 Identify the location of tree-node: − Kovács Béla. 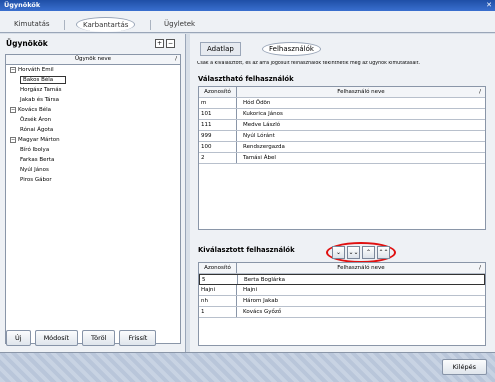
(93, 110).